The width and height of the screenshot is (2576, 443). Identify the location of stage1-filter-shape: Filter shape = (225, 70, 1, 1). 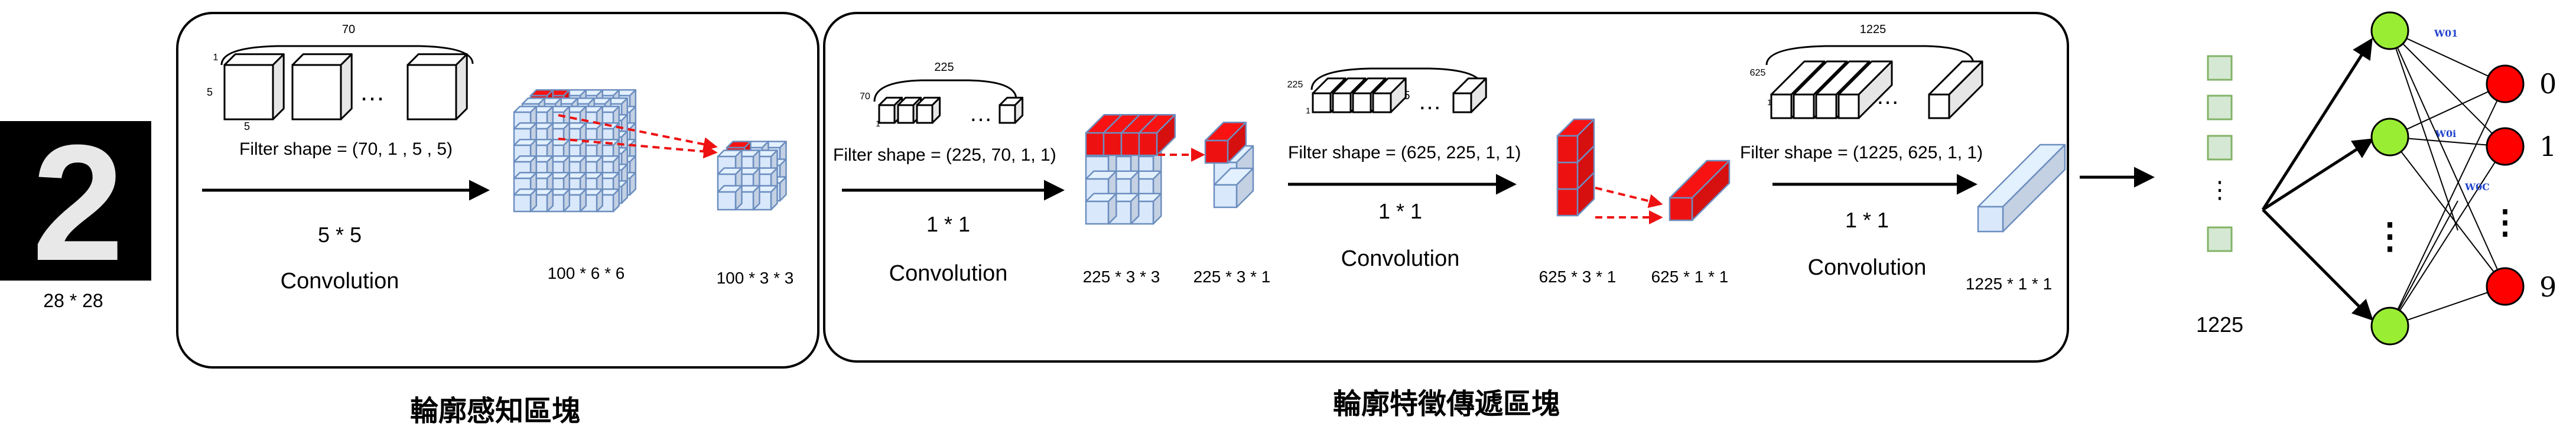
(945, 155).